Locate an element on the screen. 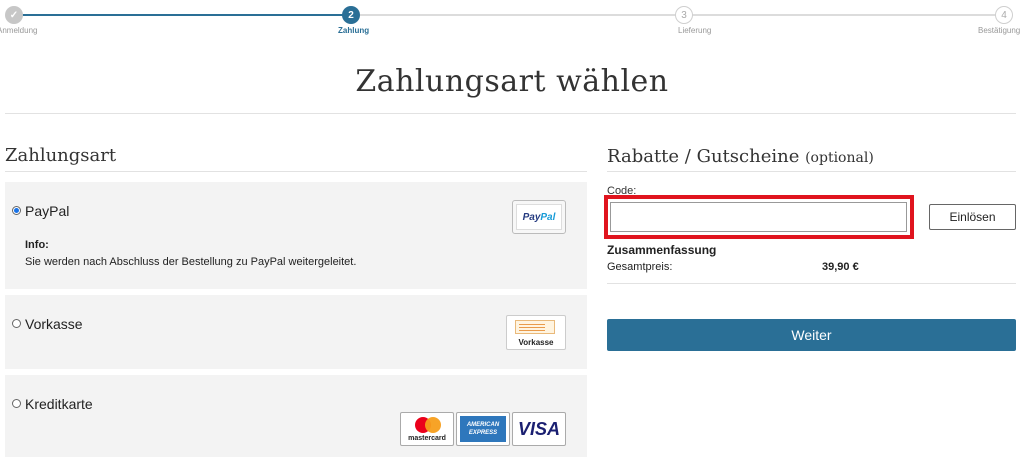 This screenshot has width=1024, height=457. step-2-label: Zahlung is located at coordinates (354, 30).